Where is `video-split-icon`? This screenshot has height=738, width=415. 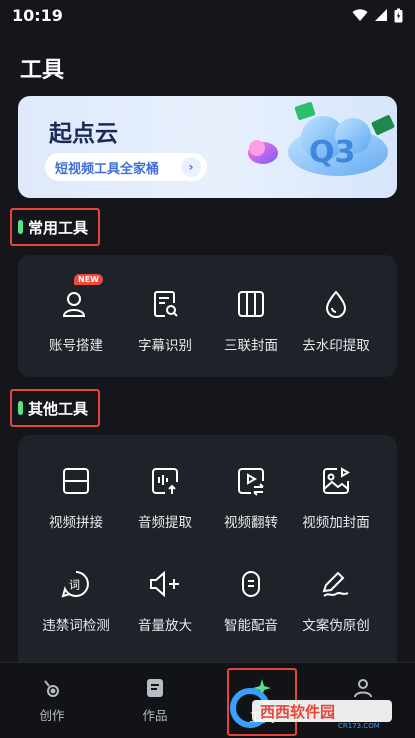
video-split-icon is located at coordinates (76, 481).